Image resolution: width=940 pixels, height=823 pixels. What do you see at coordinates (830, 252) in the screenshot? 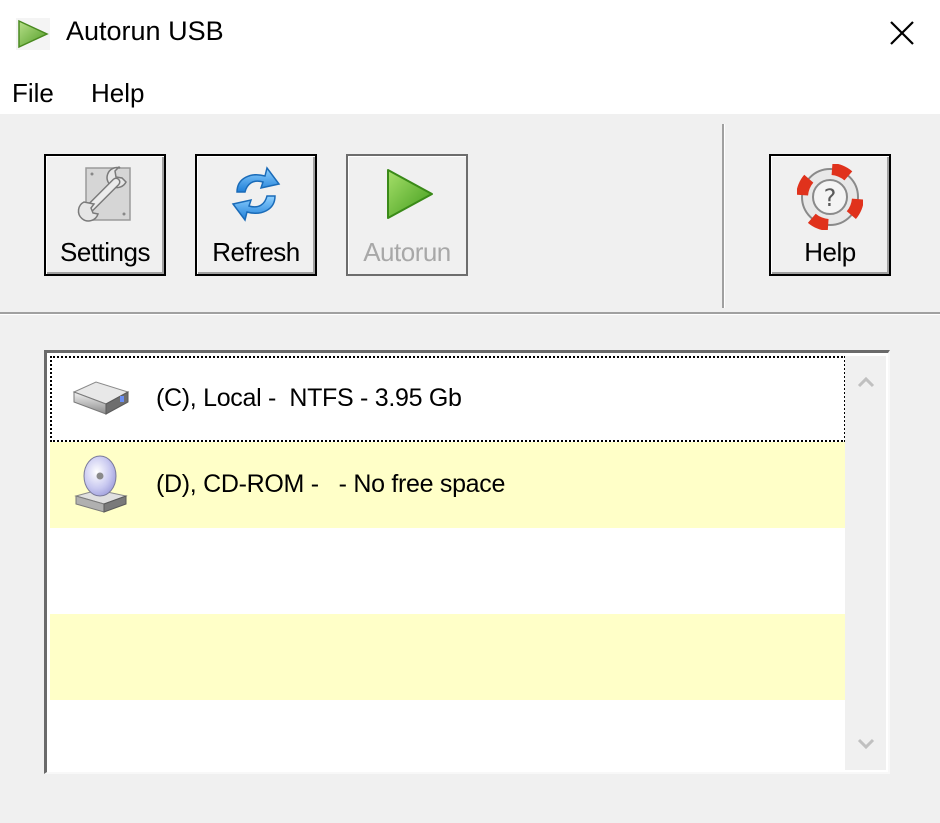
I see `help-label: Help` at bounding box center [830, 252].